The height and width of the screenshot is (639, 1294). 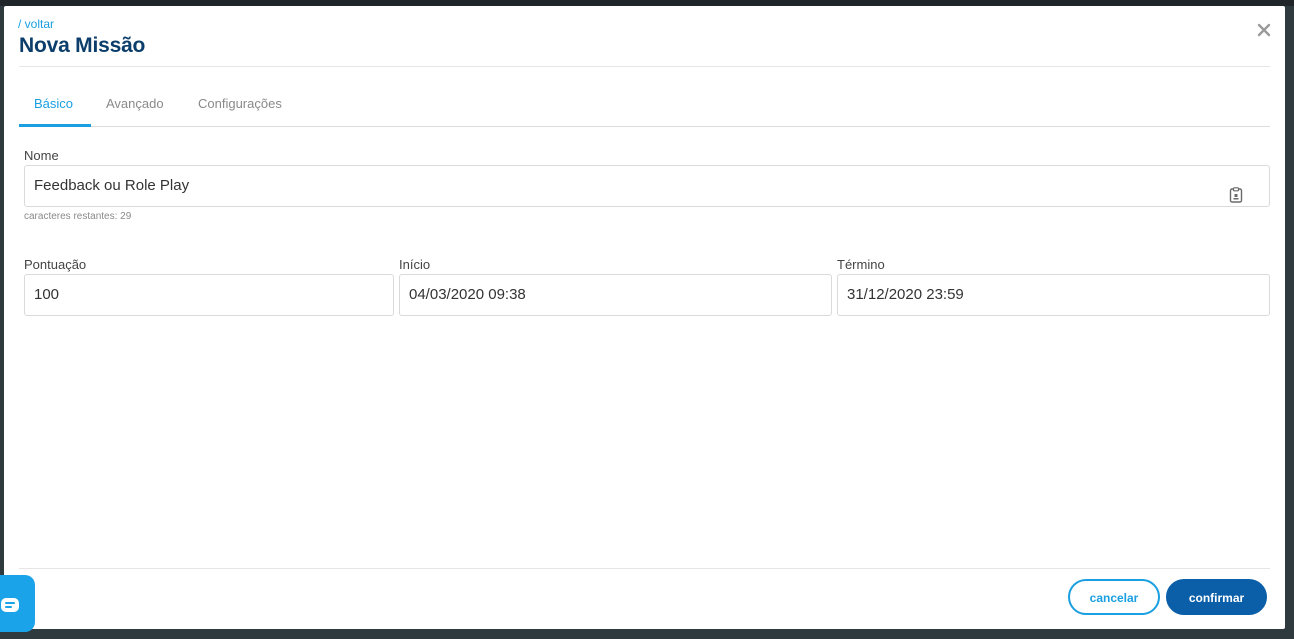 What do you see at coordinates (55, 264) in the screenshot?
I see `pontuacao-label: Pontuação` at bounding box center [55, 264].